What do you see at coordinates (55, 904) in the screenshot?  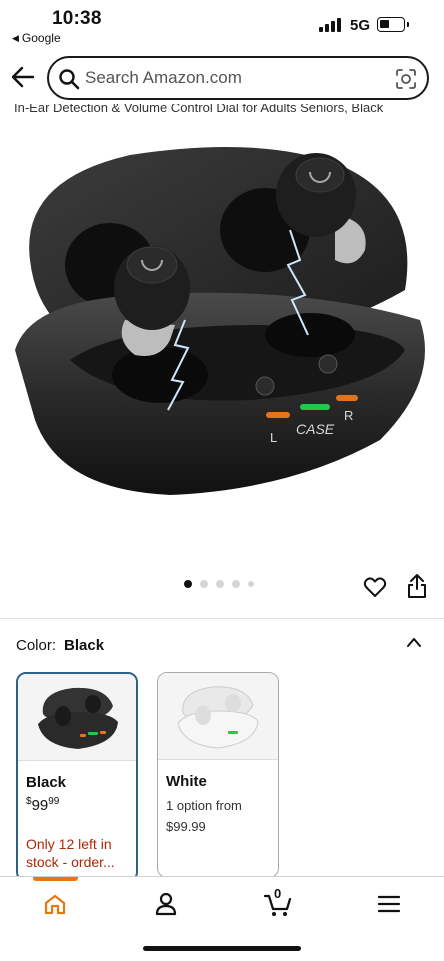 I see `home-icon` at bounding box center [55, 904].